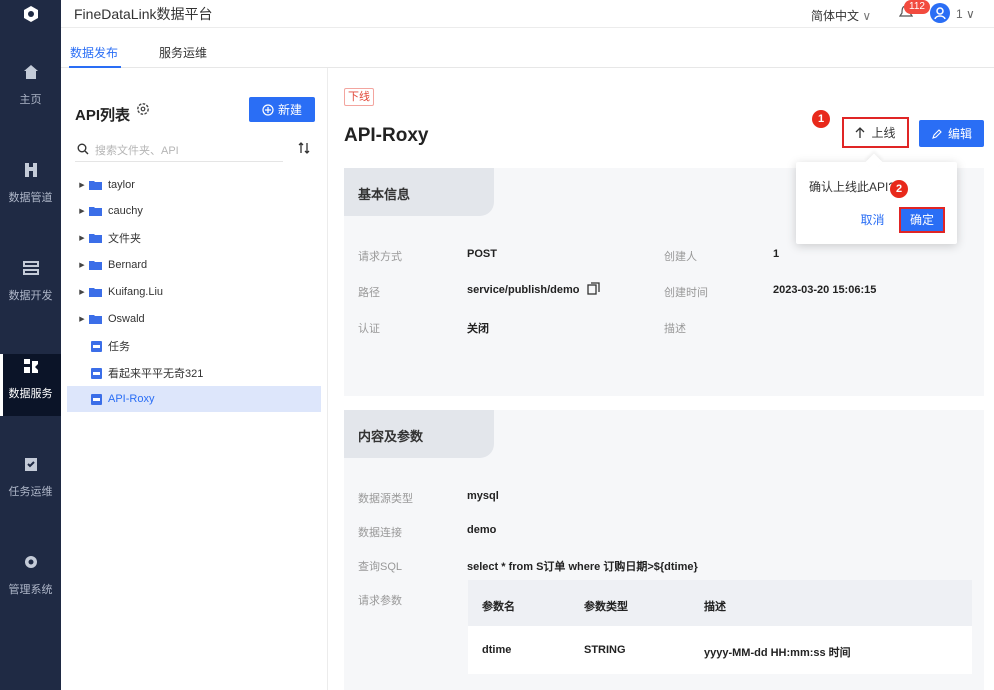 The image size is (994, 690). What do you see at coordinates (194, 185) in the screenshot?
I see `tree-folder-taylor: ▶ taylor` at bounding box center [194, 185].